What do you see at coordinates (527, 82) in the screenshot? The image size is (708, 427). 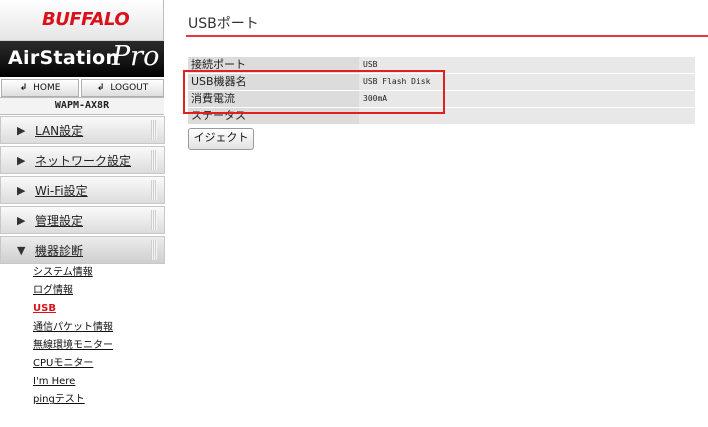 I see `row-value: USB Flash Disk` at bounding box center [527, 82].